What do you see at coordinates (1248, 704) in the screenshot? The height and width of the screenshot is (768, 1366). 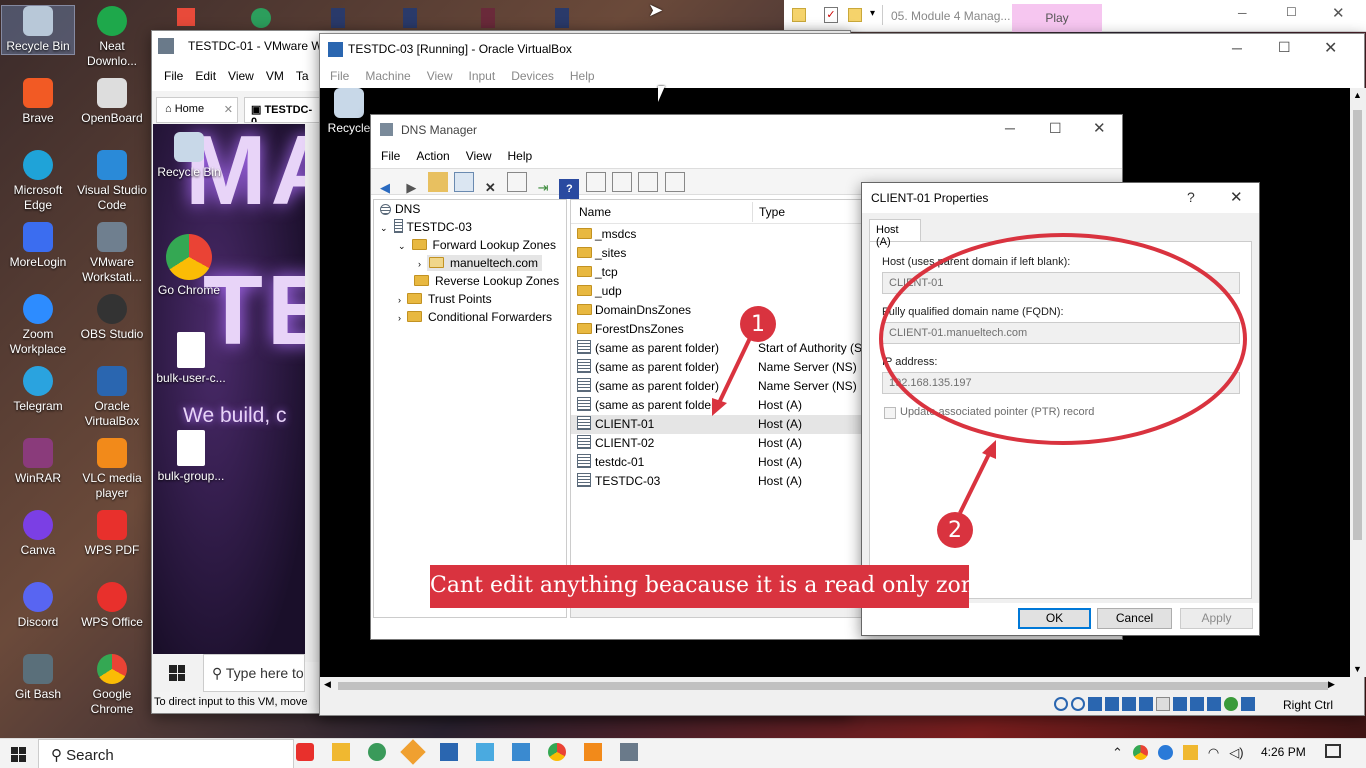 I see `keyboard-capture-icon` at bounding box center [1248, 704].